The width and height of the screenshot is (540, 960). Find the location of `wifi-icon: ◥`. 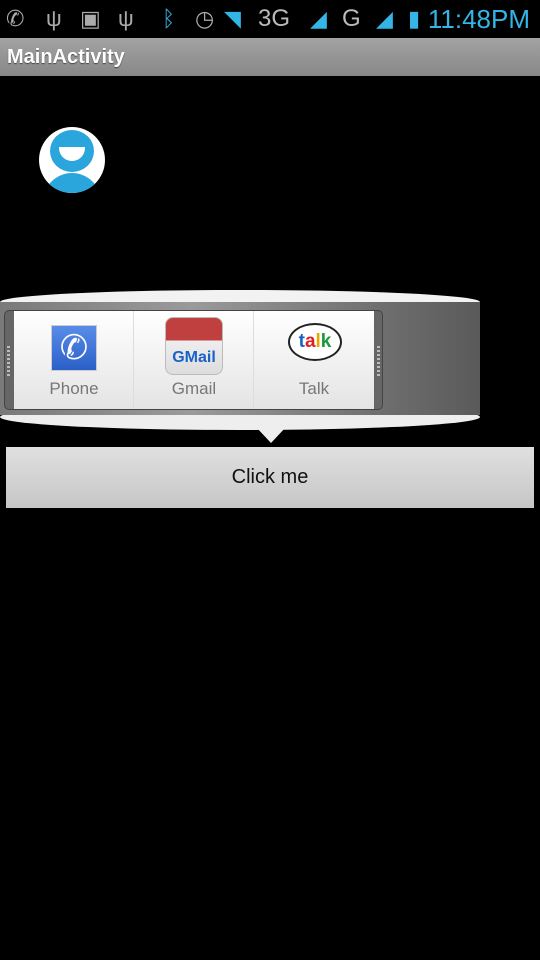

wifi-icon: ◥ is located at coordinates (232, 18).